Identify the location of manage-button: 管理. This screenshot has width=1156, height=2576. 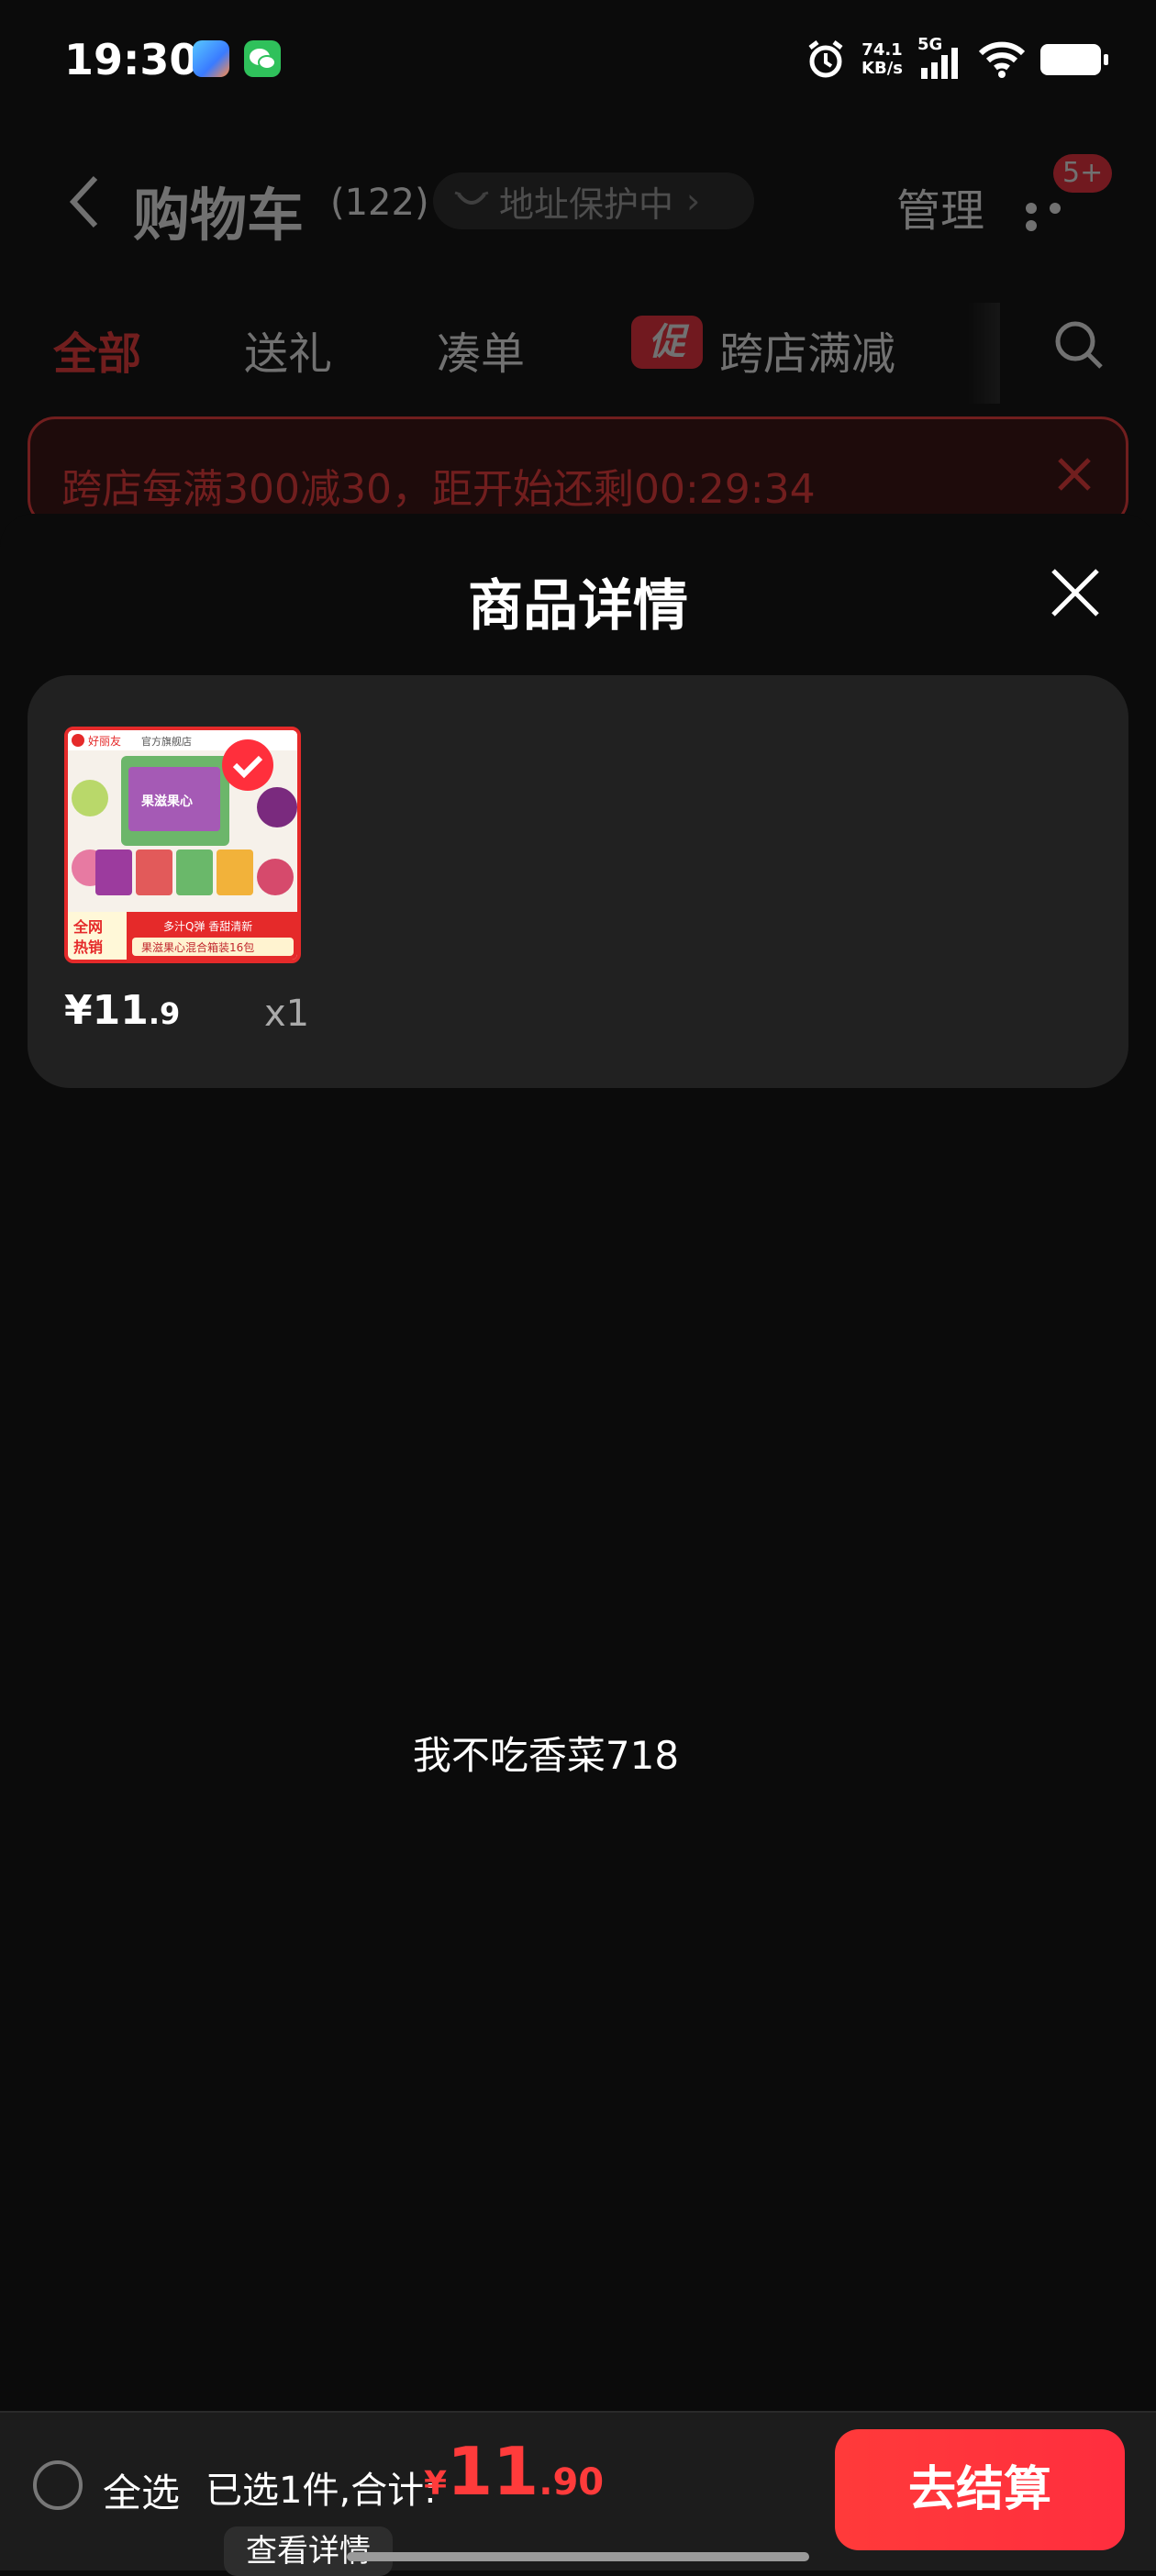
(940, 206).